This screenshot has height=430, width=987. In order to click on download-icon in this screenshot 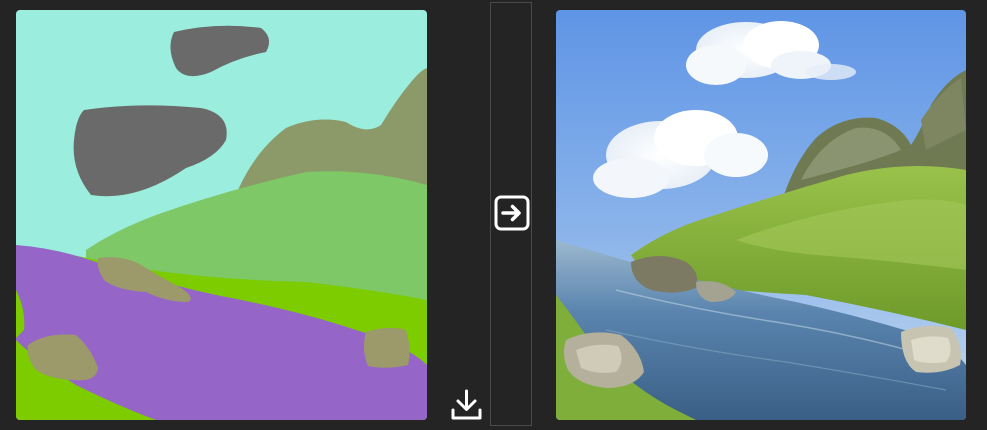, I will do `click(466, 404)`.